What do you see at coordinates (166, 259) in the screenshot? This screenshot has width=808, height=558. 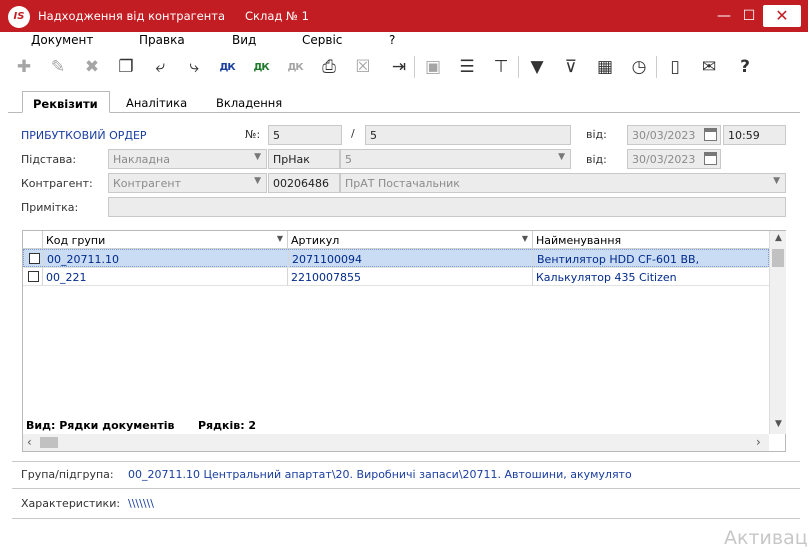 I see `cell-group: 00_20711.10` at bounding box center [166, 259].